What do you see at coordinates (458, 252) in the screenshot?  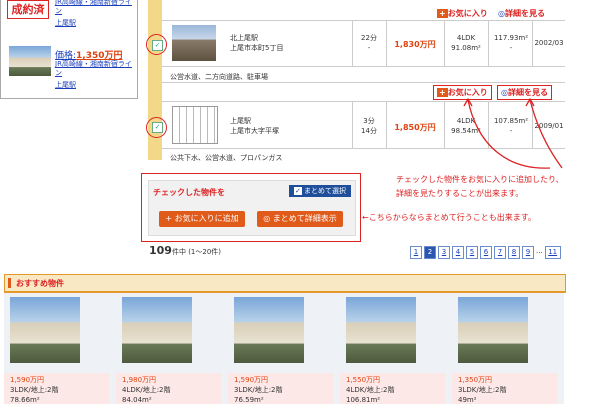 I see `page-4: 4` at bounding box center [458, 252].